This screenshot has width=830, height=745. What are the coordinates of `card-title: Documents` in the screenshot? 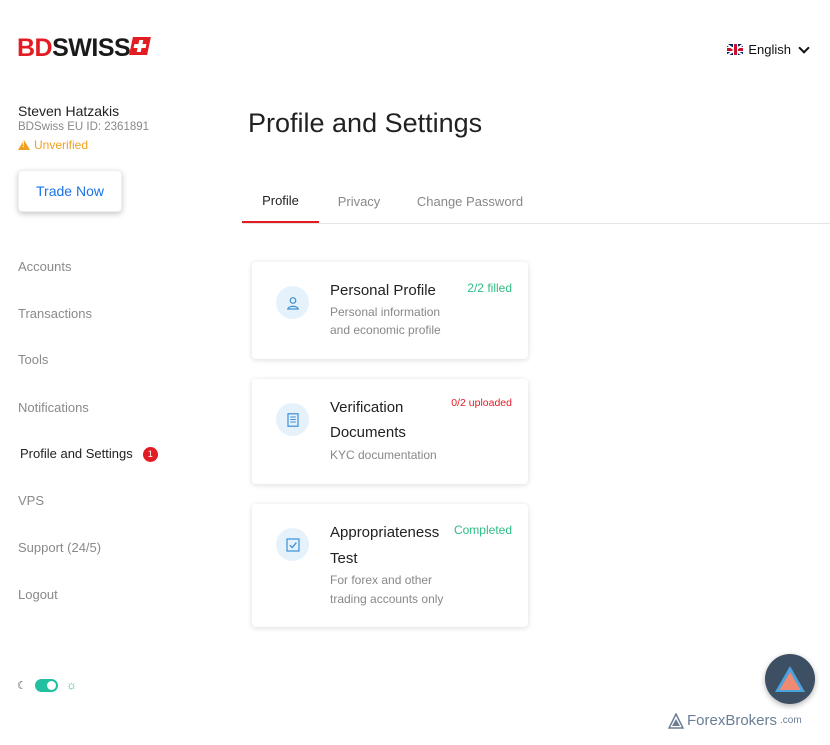 It's located at (368, 432).